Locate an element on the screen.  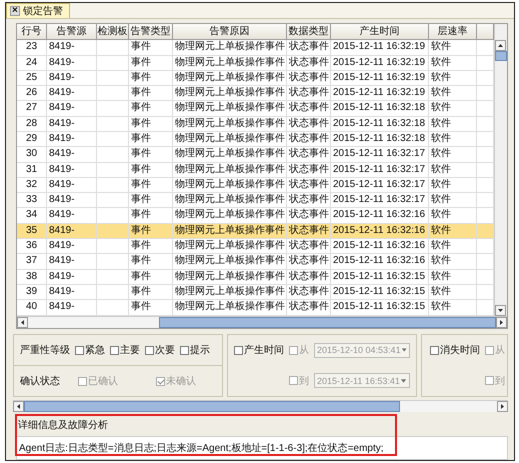
table-row: 23 8419- 事件 物理网元上单板操作事件 状态事件 2015-12-11 16:32:19 软件 is located at coordinates (255, 48).